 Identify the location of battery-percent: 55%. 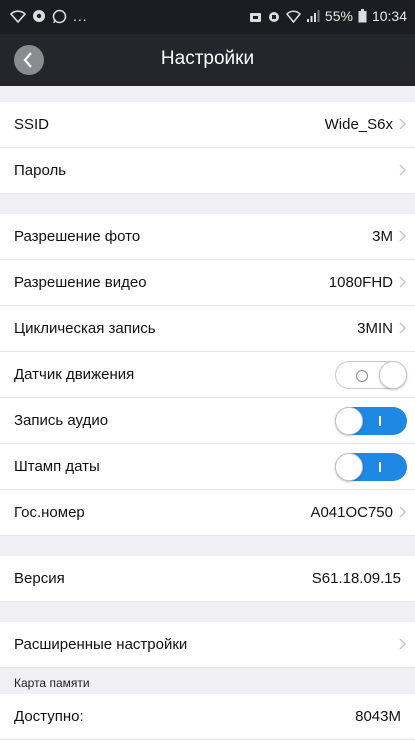
(338, 16).